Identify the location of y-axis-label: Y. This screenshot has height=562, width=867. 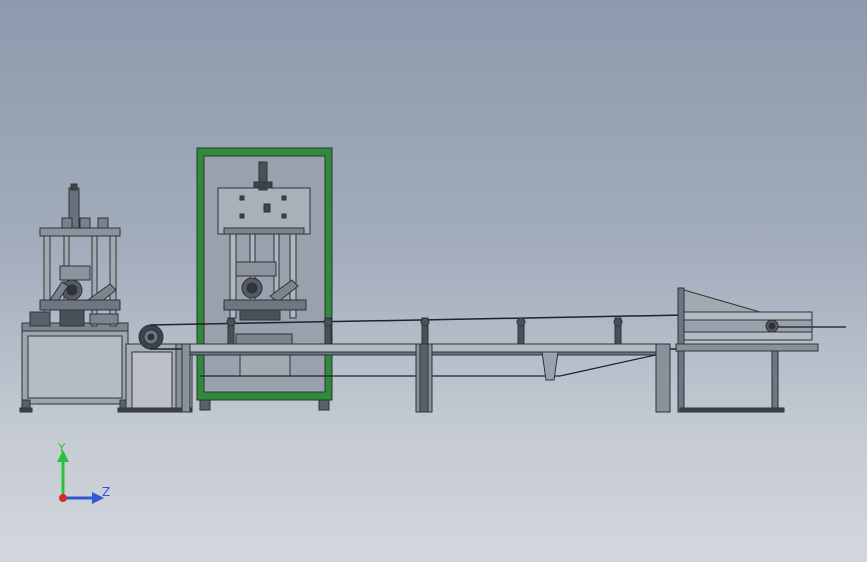
(61, 448).